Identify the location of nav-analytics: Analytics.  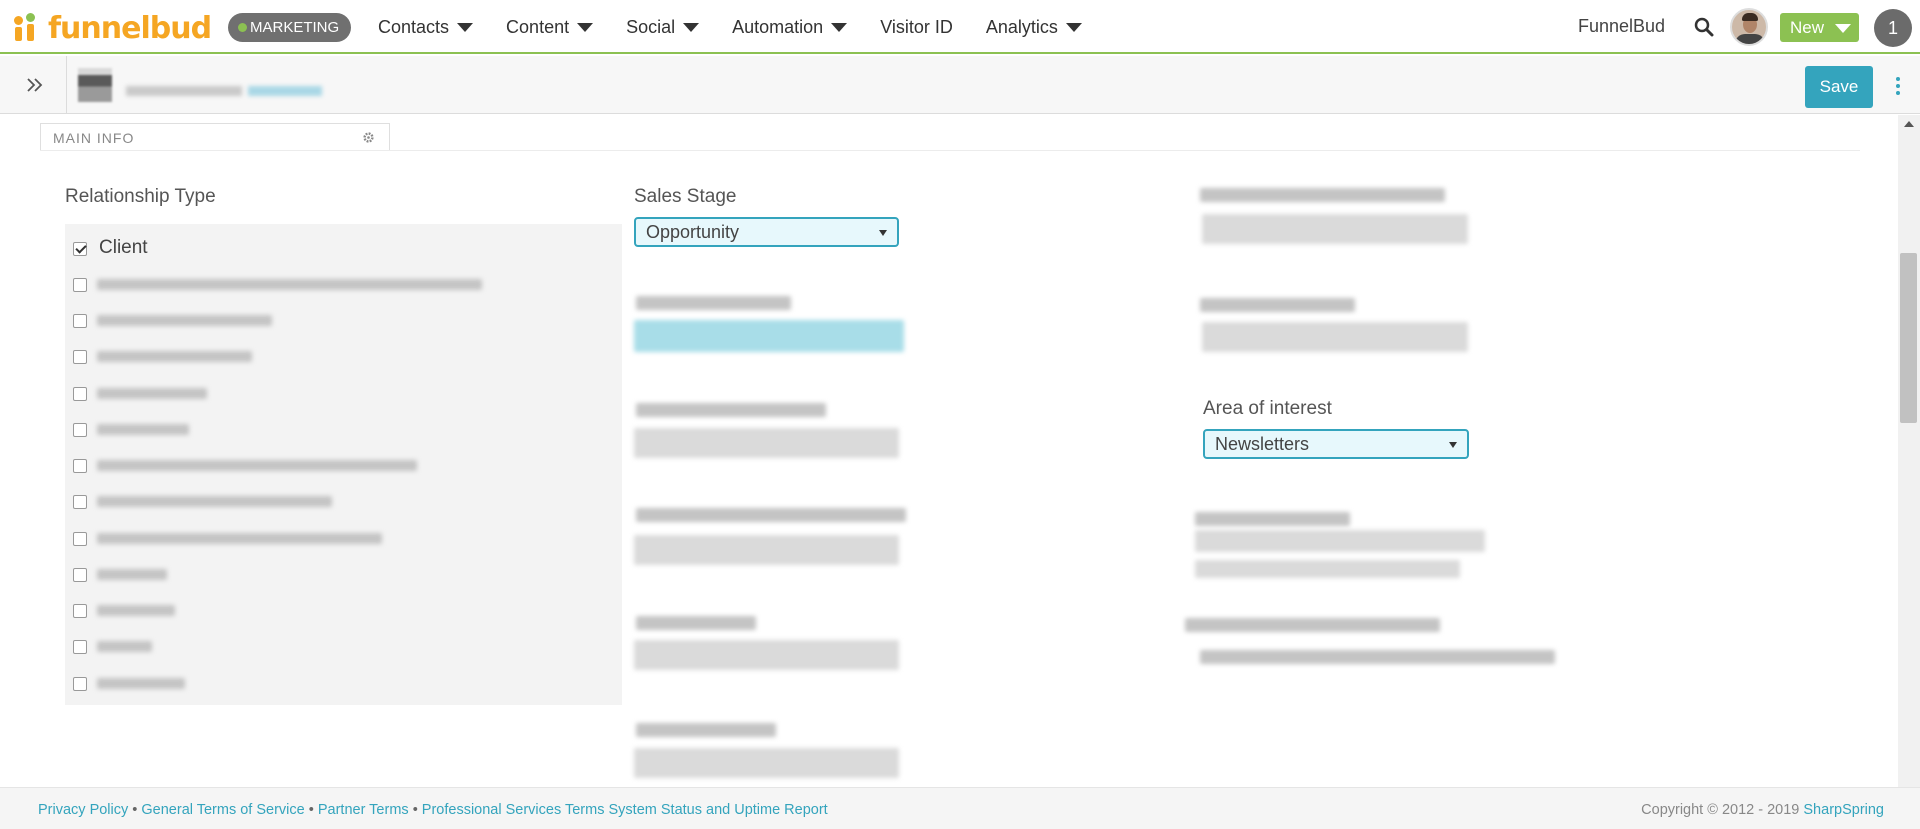
(1034, 27).